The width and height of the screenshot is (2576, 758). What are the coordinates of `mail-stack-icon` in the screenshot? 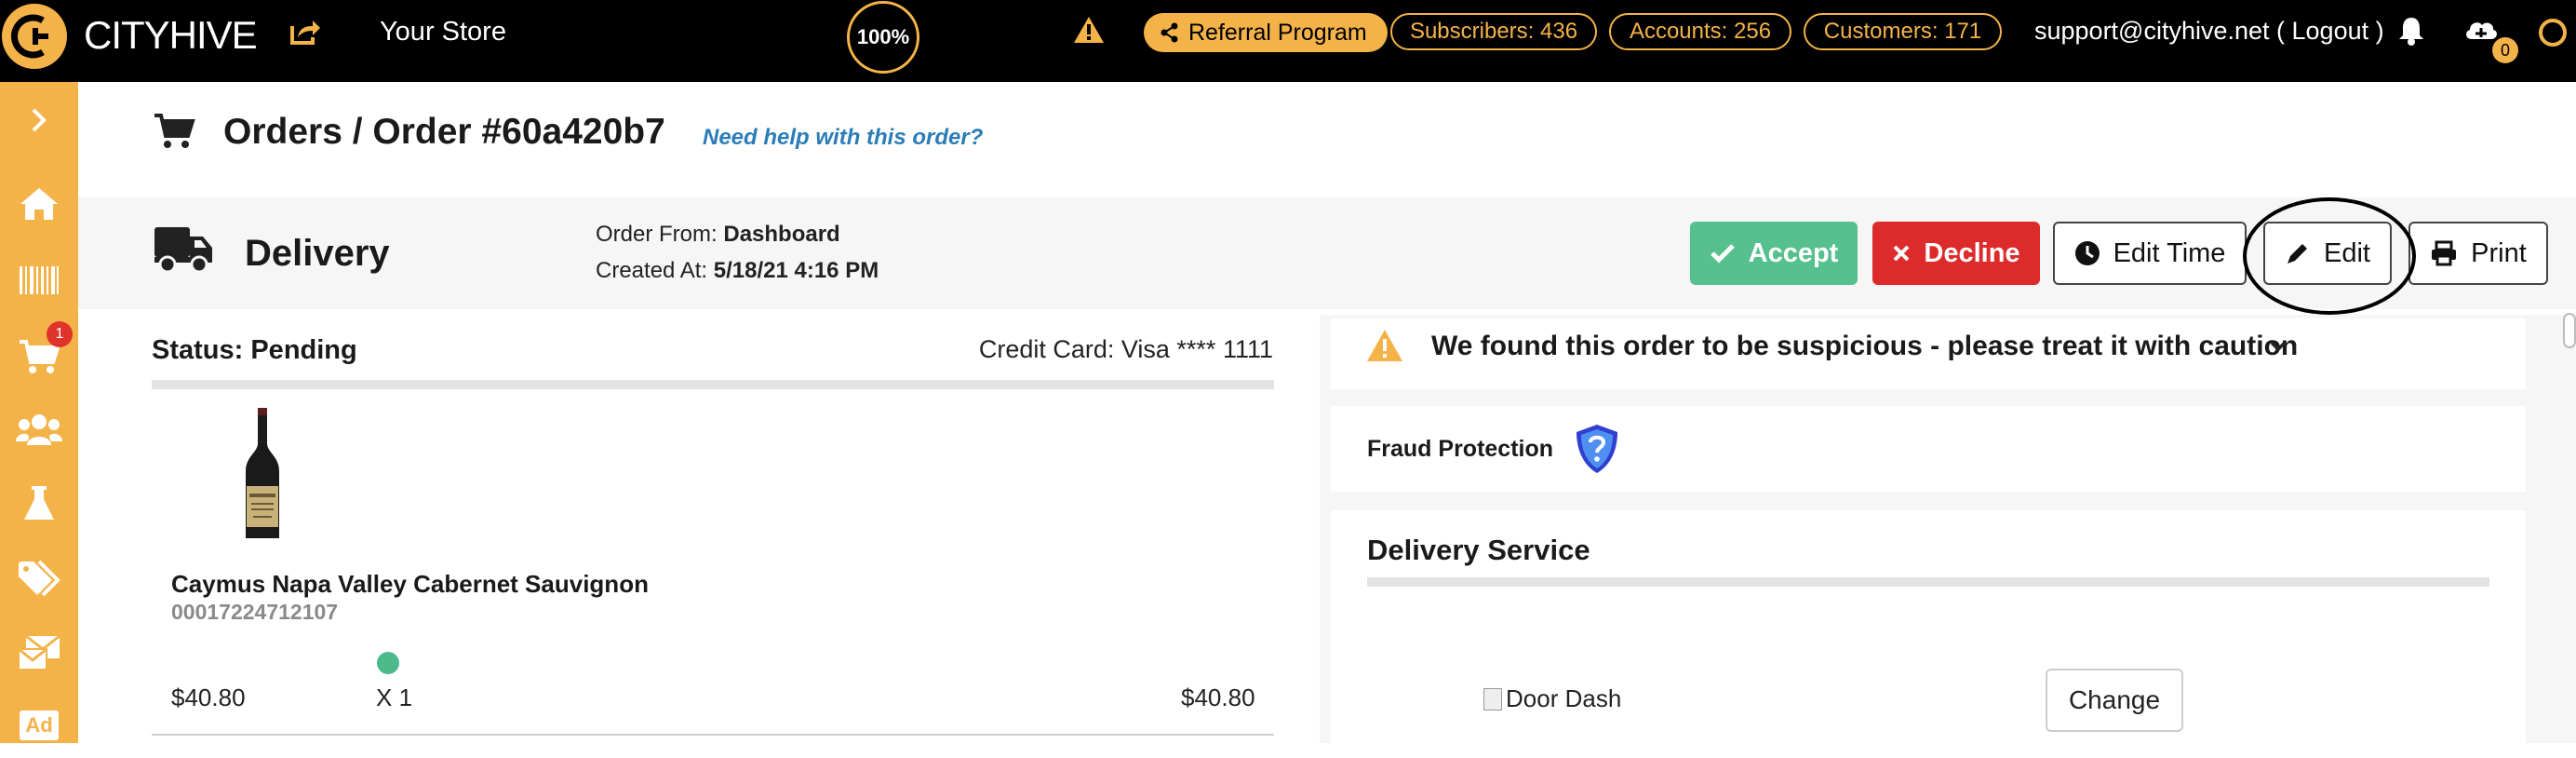 It's located at (39, 652).